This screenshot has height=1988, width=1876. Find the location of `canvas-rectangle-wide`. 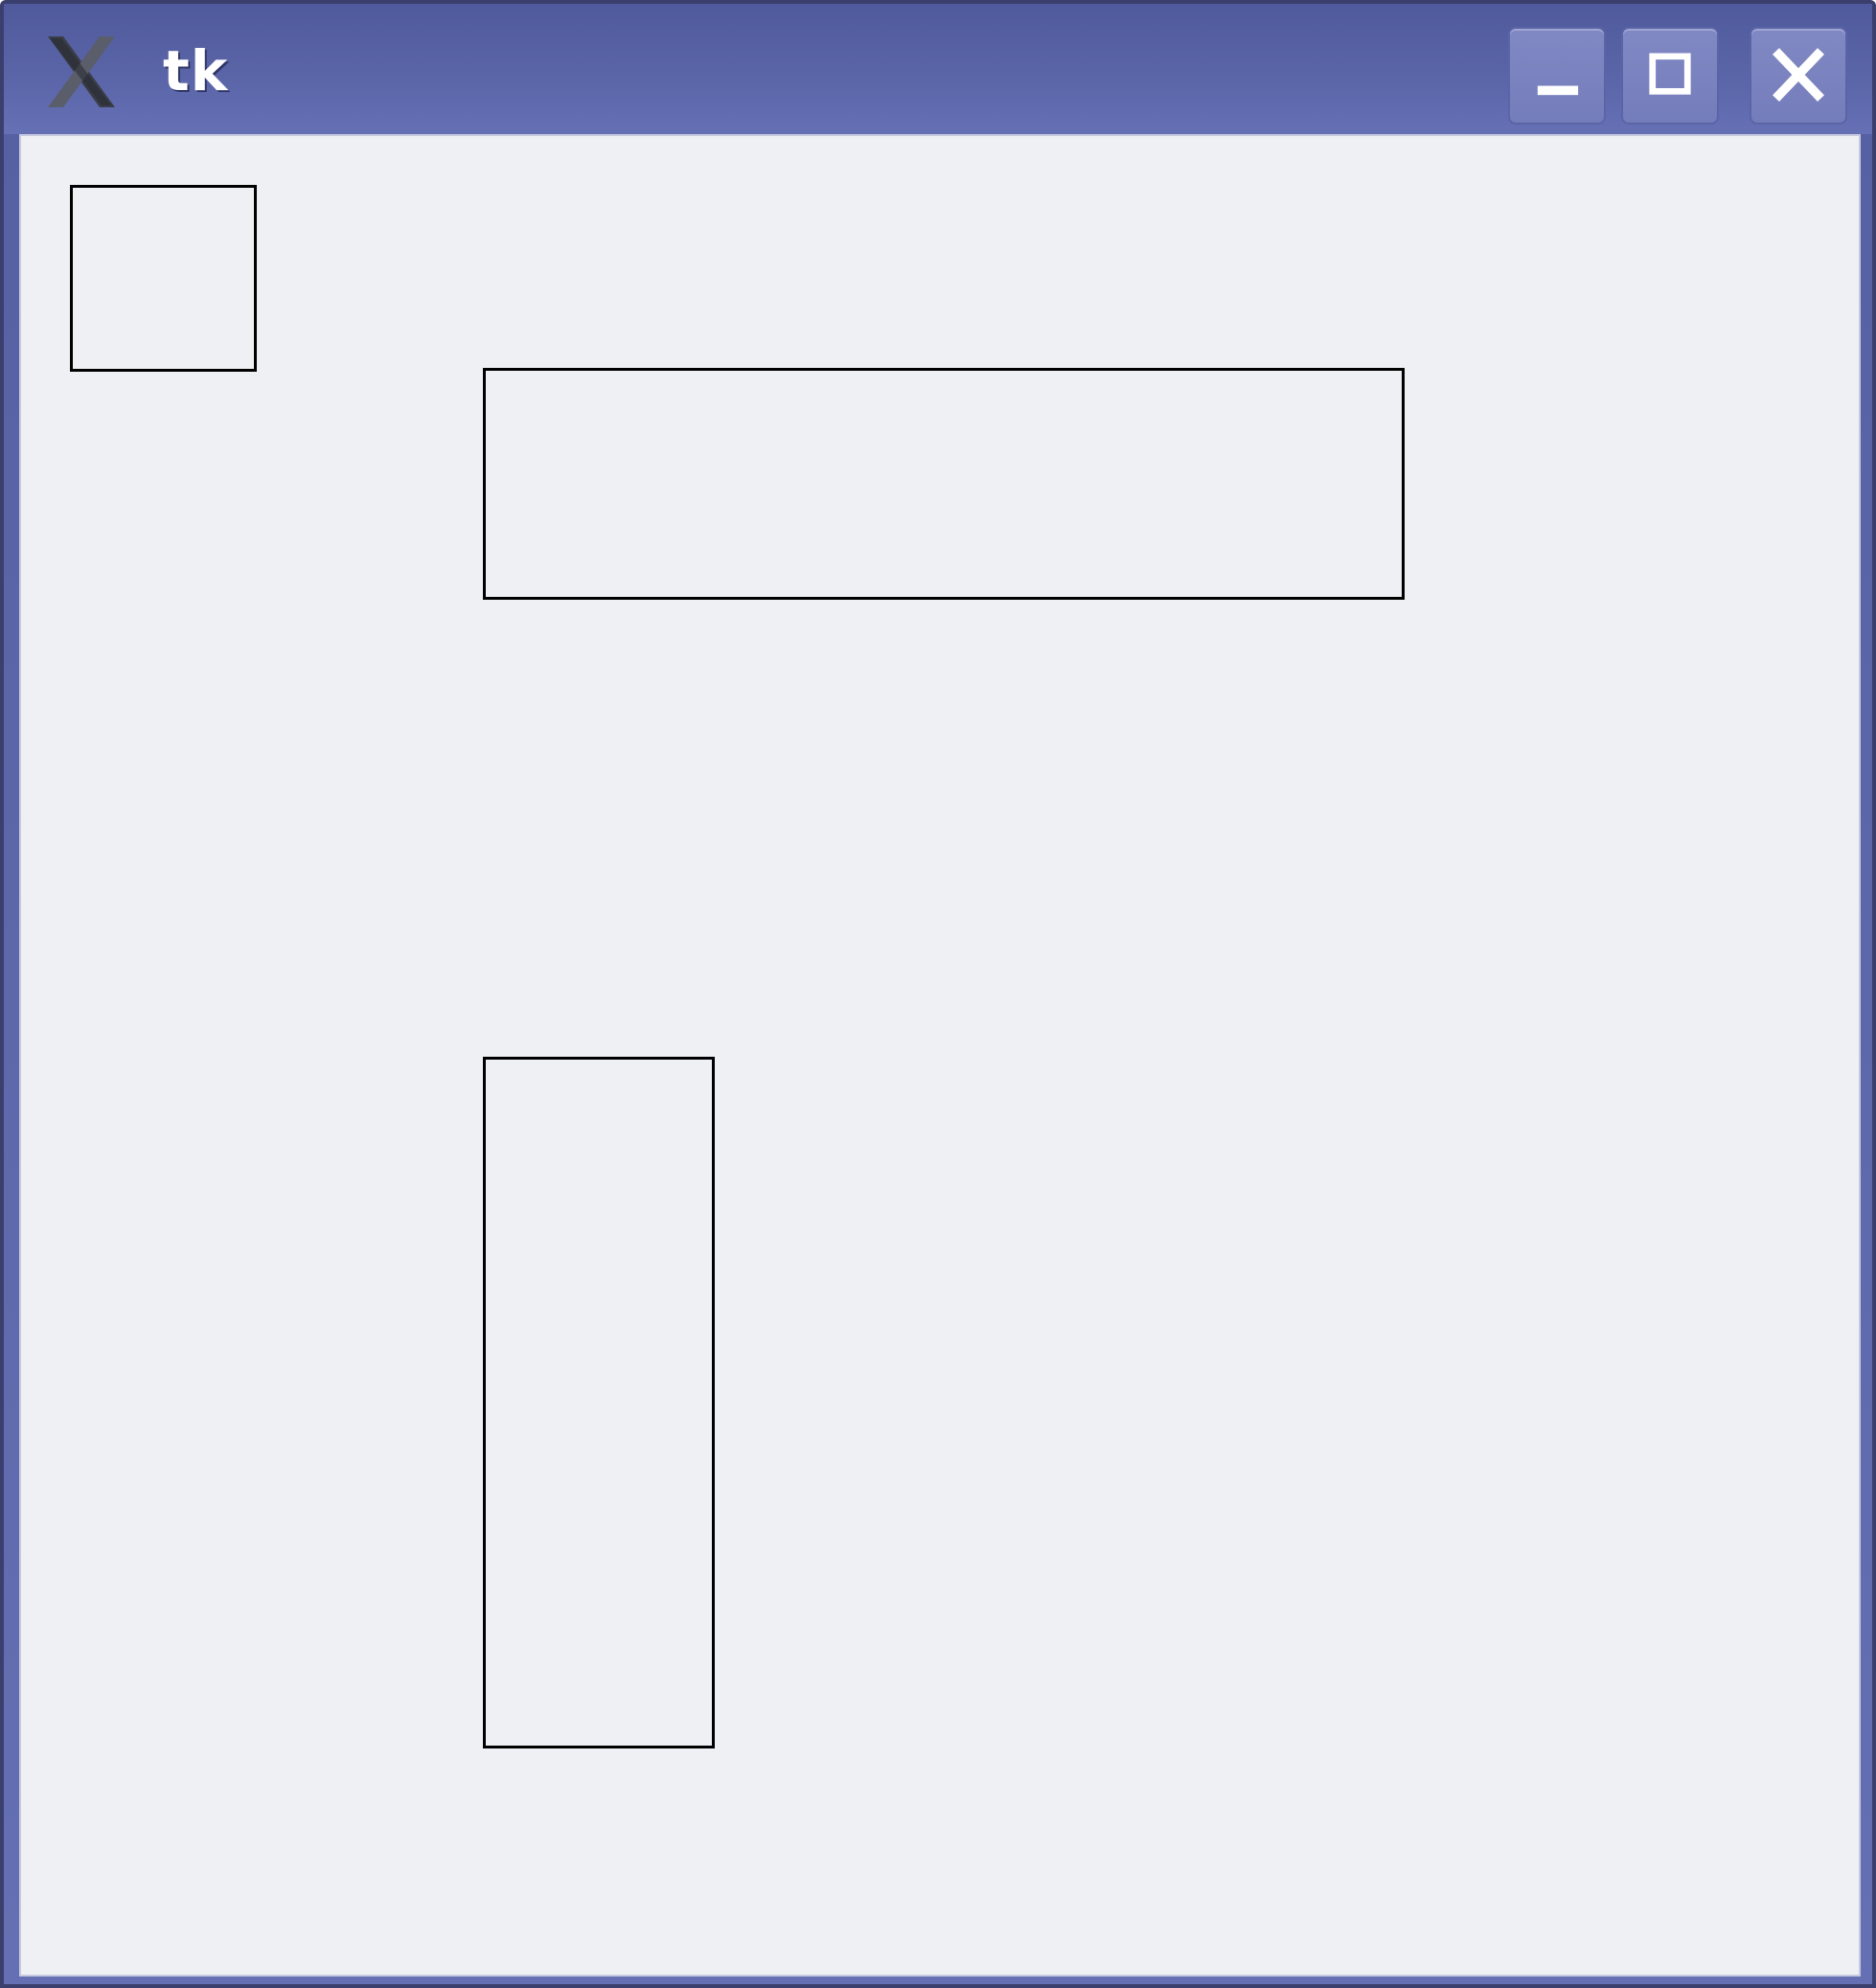

canvas-rectangle-wide is located at coordinates (944, 484).